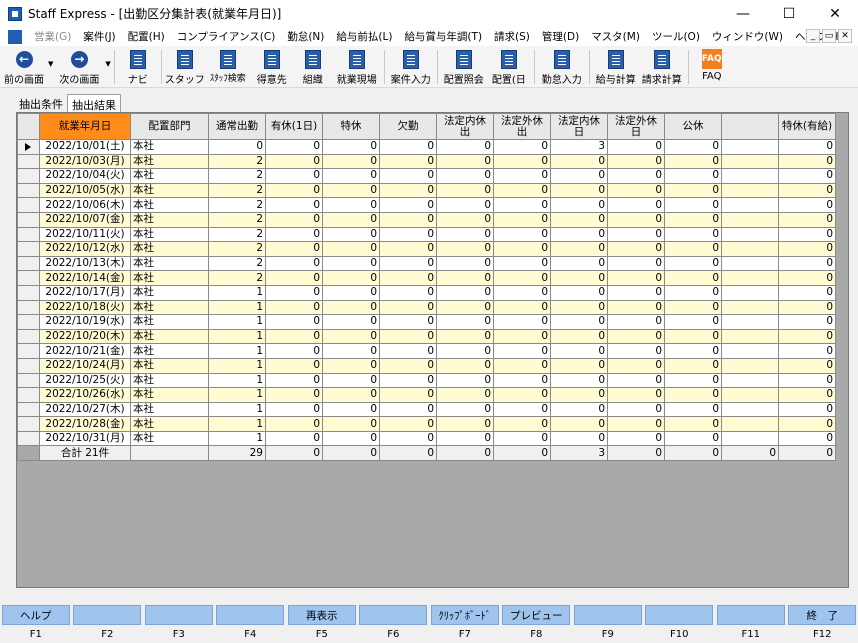 This screenshot has height=643, width=858. I want to click on close-button: ✕, so click(835, 13).